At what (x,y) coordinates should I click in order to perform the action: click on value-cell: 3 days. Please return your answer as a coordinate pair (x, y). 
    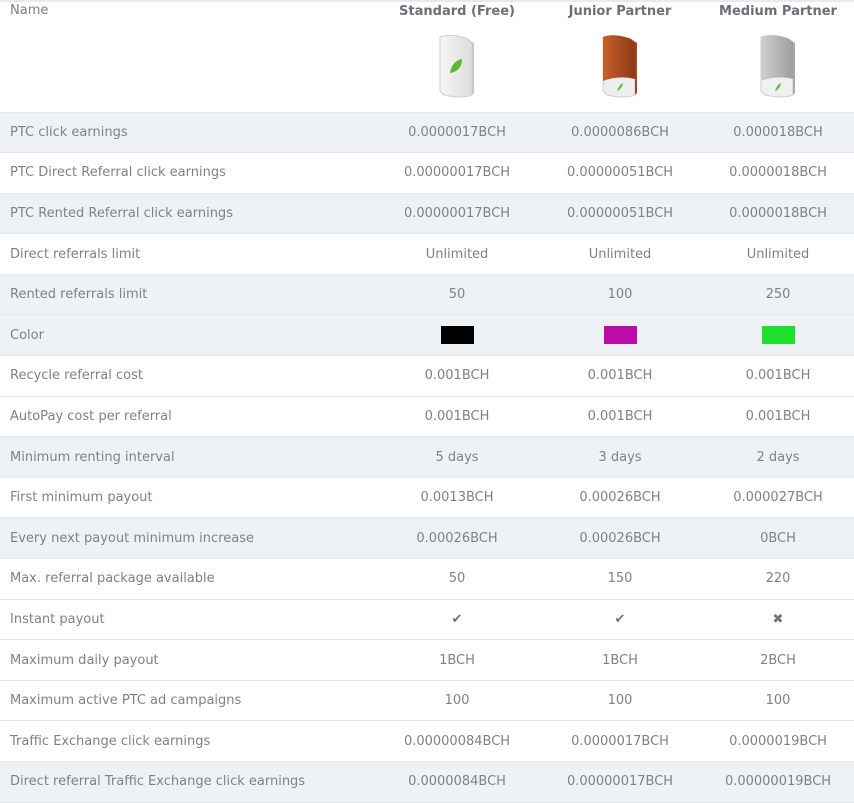
    Looking at the image, I should click on (620, 457).